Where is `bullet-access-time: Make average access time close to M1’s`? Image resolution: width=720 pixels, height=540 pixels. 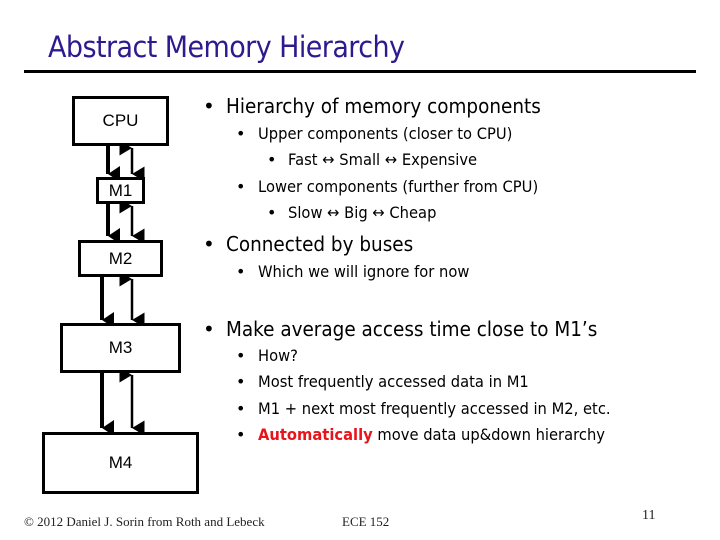 bullet-access-time: Make average access time close to M1’s is located at coordinates (412, 329).